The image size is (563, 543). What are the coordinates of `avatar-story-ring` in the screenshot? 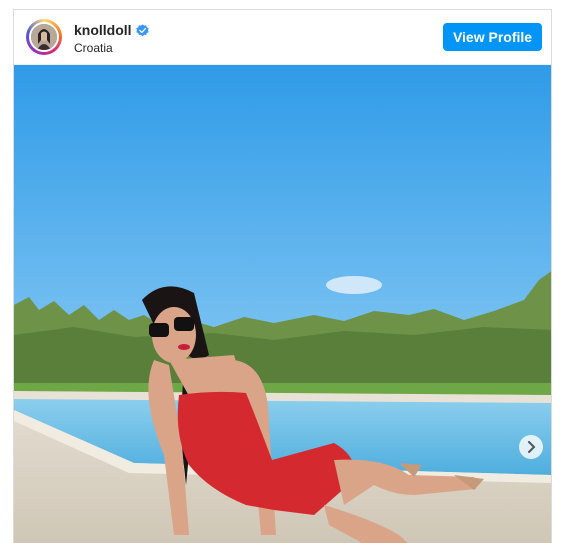 It's located at (44, 37).